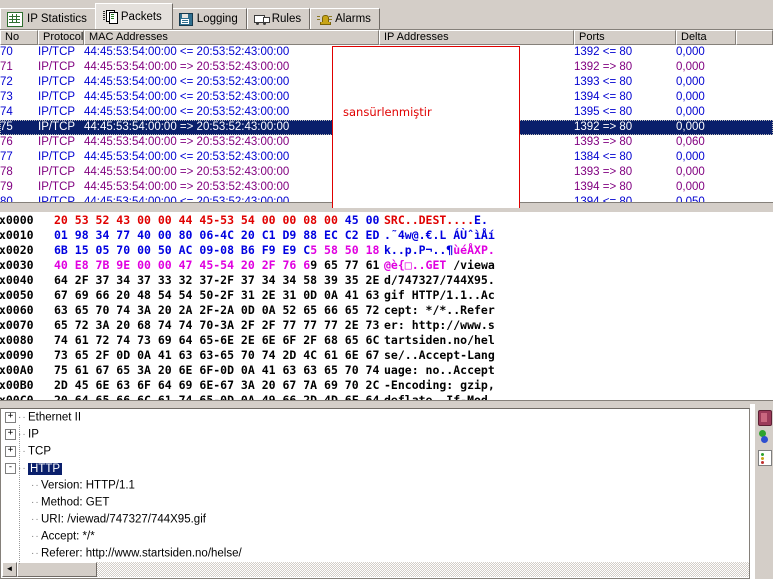  Describe the element at coordinates (17, 355) in the screenshot. I see `hex-offset: 0x0090` at that location.